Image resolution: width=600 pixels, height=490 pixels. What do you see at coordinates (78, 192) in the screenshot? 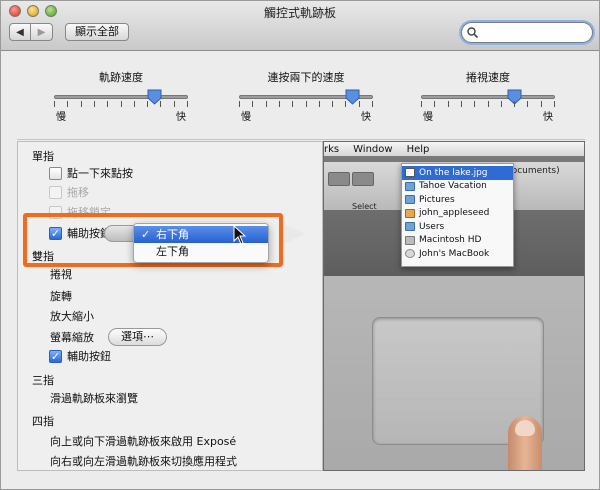
I see `option-label: 拖移` at bounding box center [78, 192].